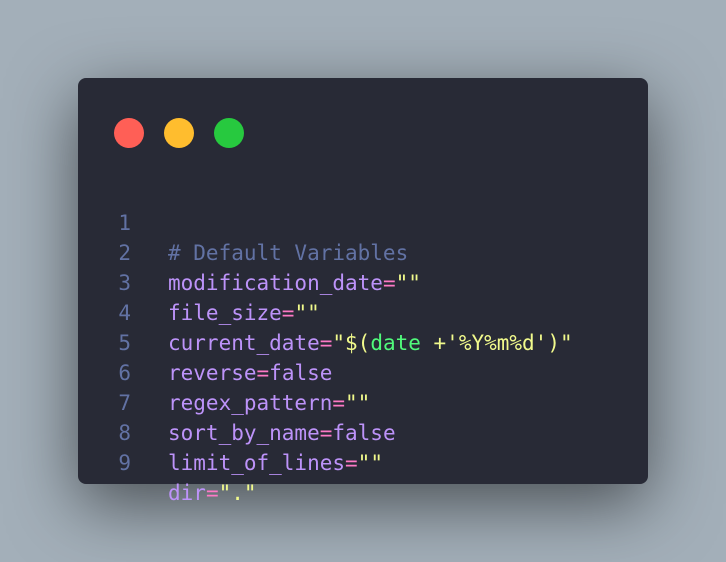  Describe the element at coordinates (363, 311) in the screenshot. I see `code-line: 4 current_date="$(date +'%Y%m%d')"` at that location.